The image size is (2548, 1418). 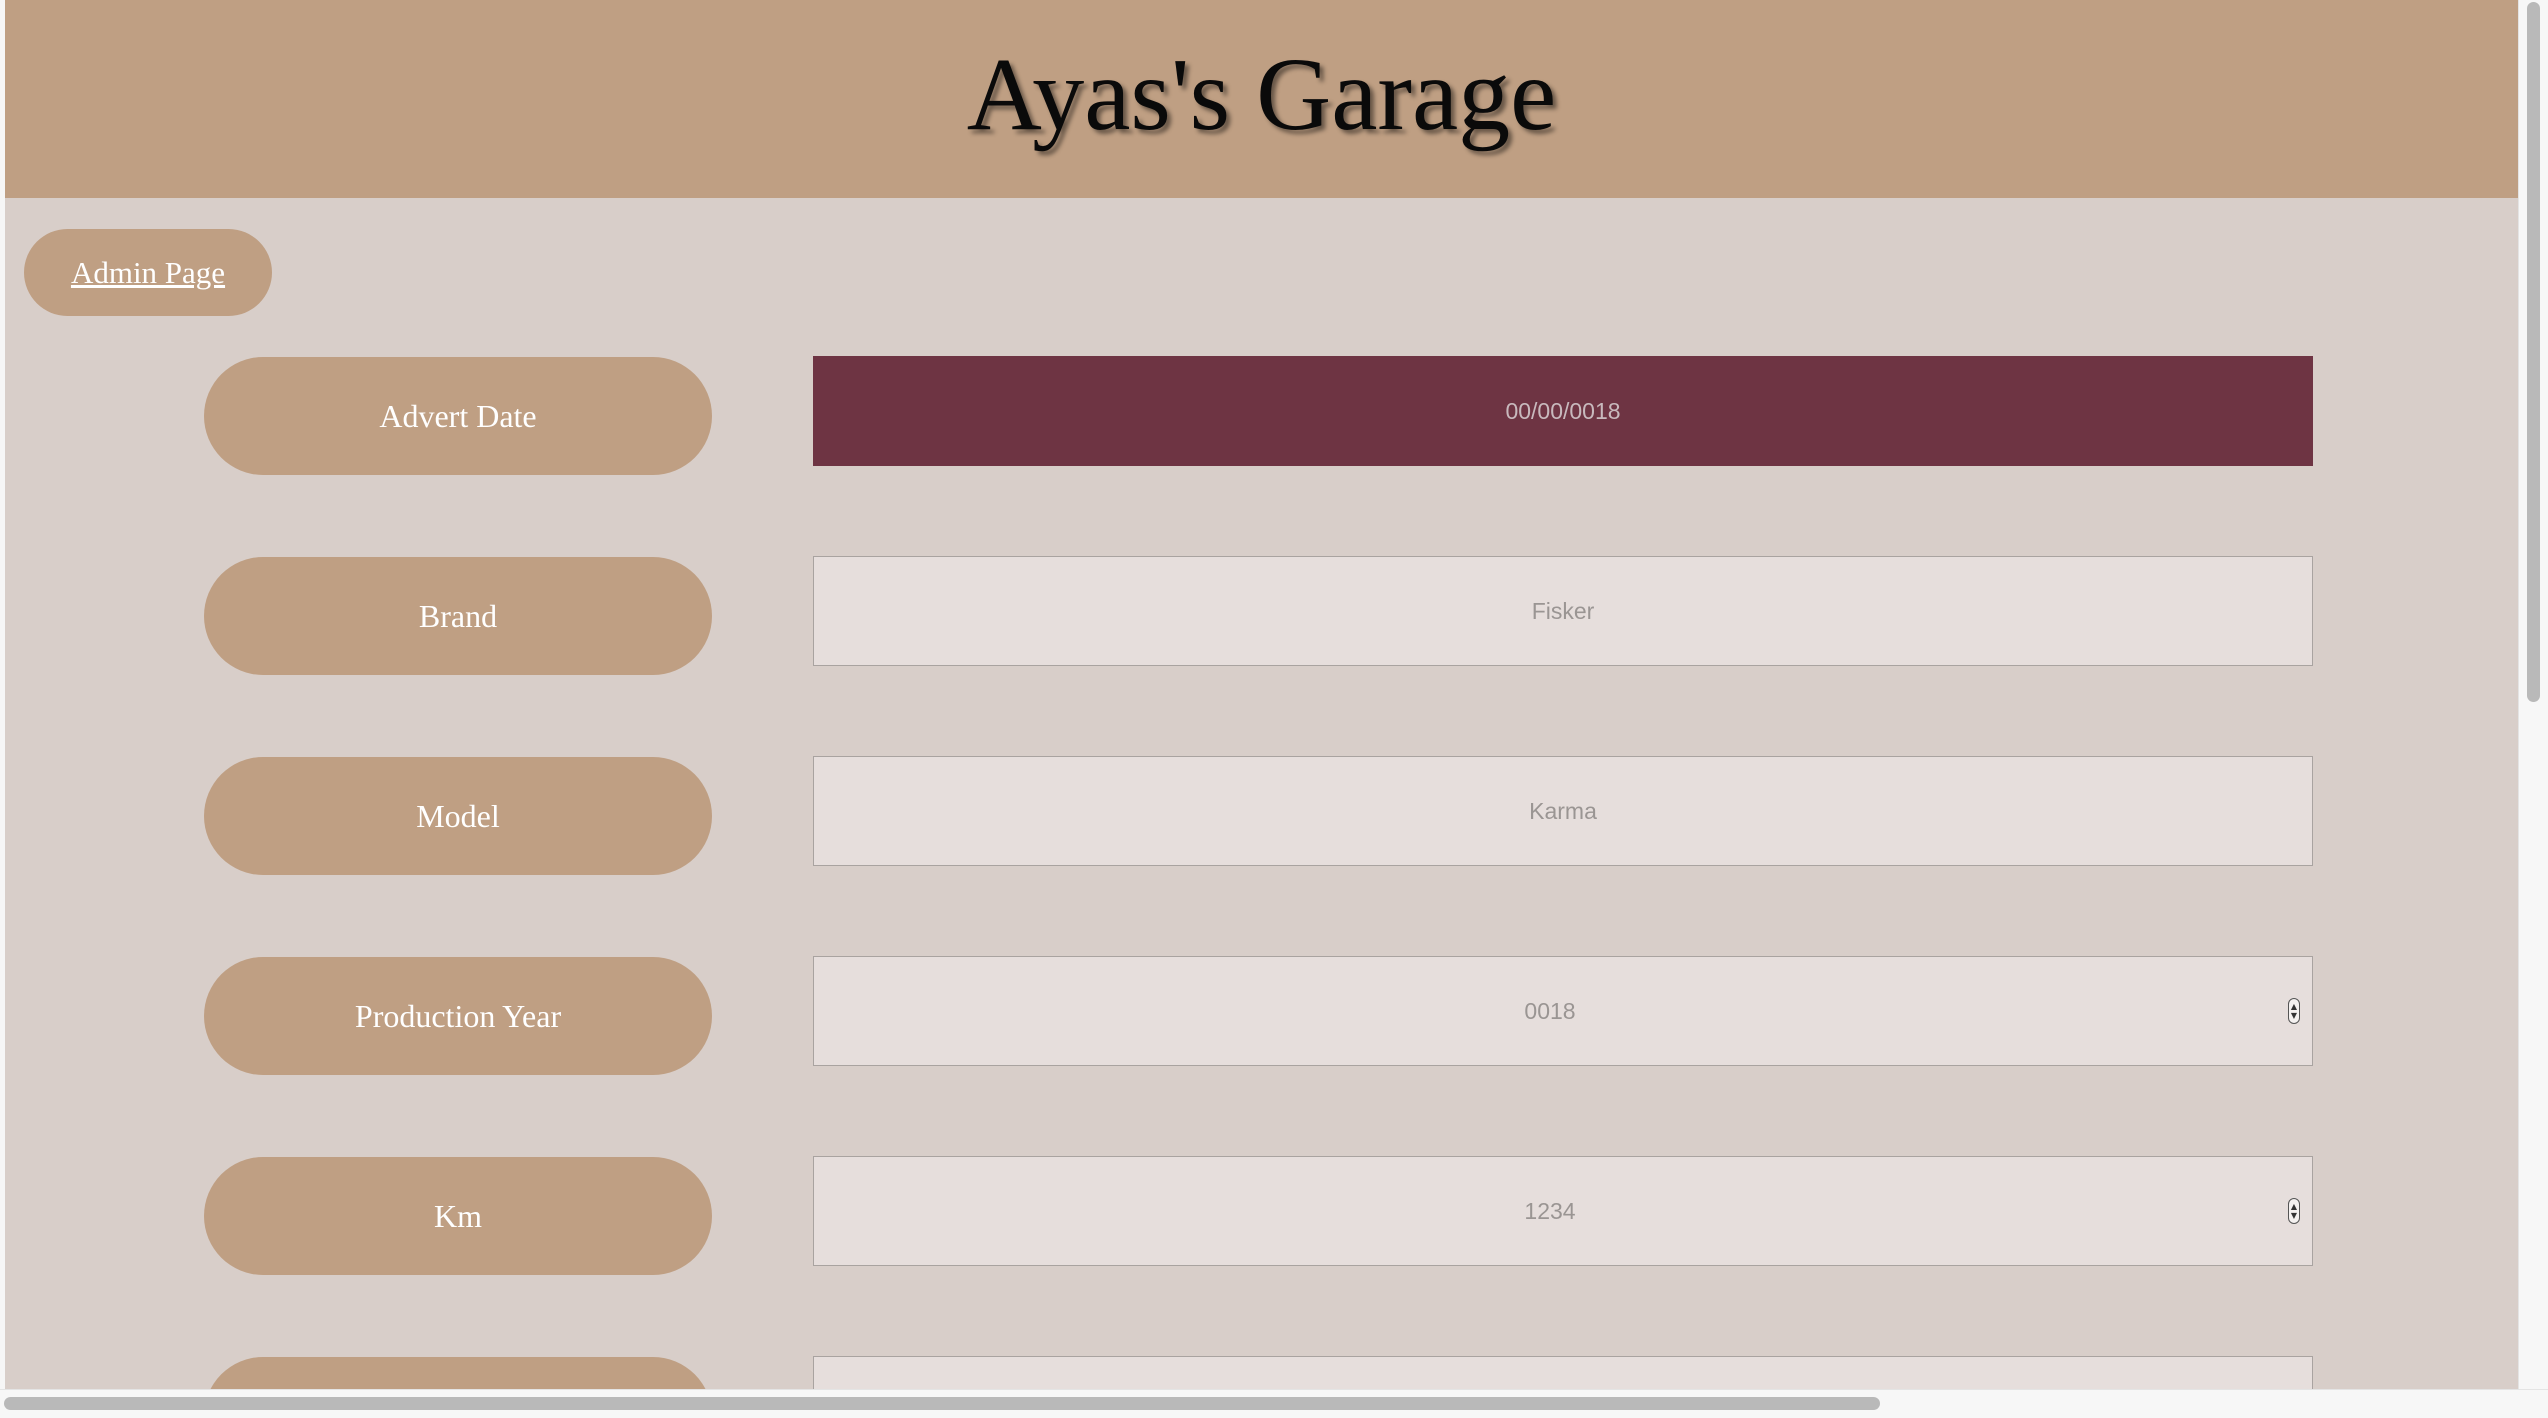 I want to click on advert-date-label: Advert Date, so click(x=458, y=416).